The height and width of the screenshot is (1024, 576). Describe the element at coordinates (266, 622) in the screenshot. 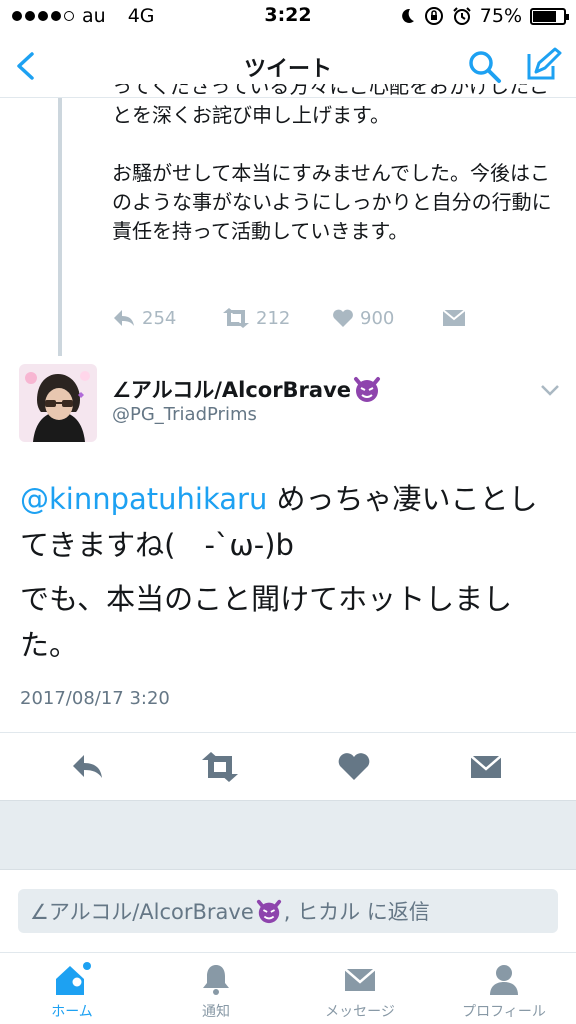

I see `tweet-text: でも、本当のこと聞けてホットしました。` at that location.